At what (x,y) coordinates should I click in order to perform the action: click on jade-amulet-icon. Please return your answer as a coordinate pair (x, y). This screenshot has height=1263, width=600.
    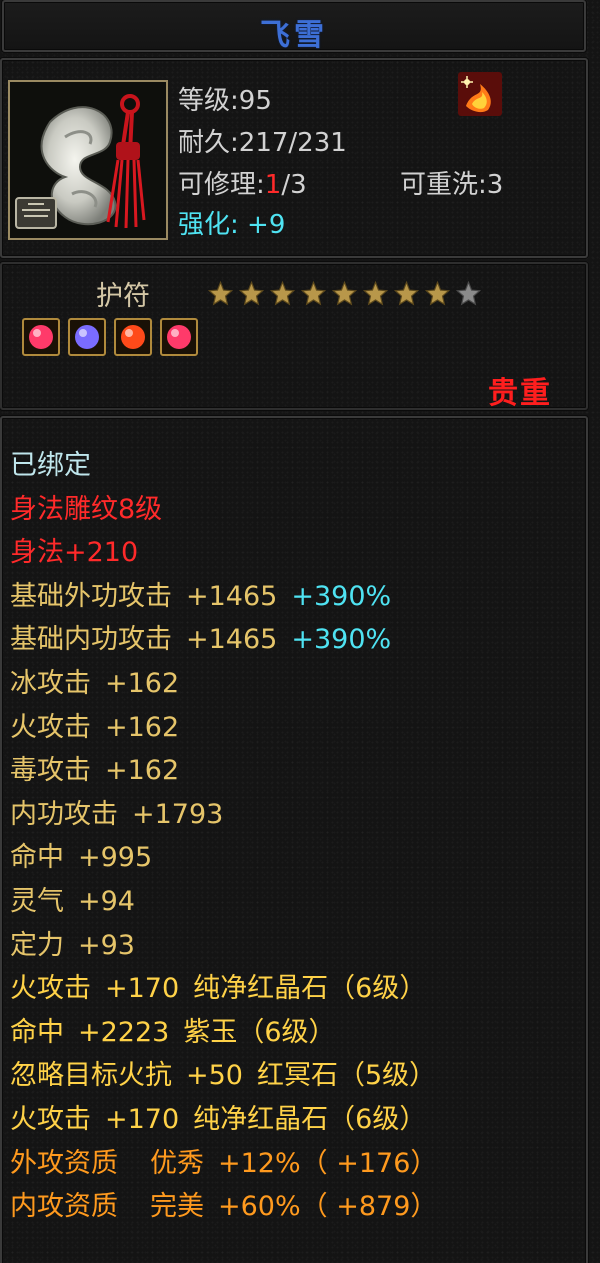
    Looking at the image, I should click on (88, 160).